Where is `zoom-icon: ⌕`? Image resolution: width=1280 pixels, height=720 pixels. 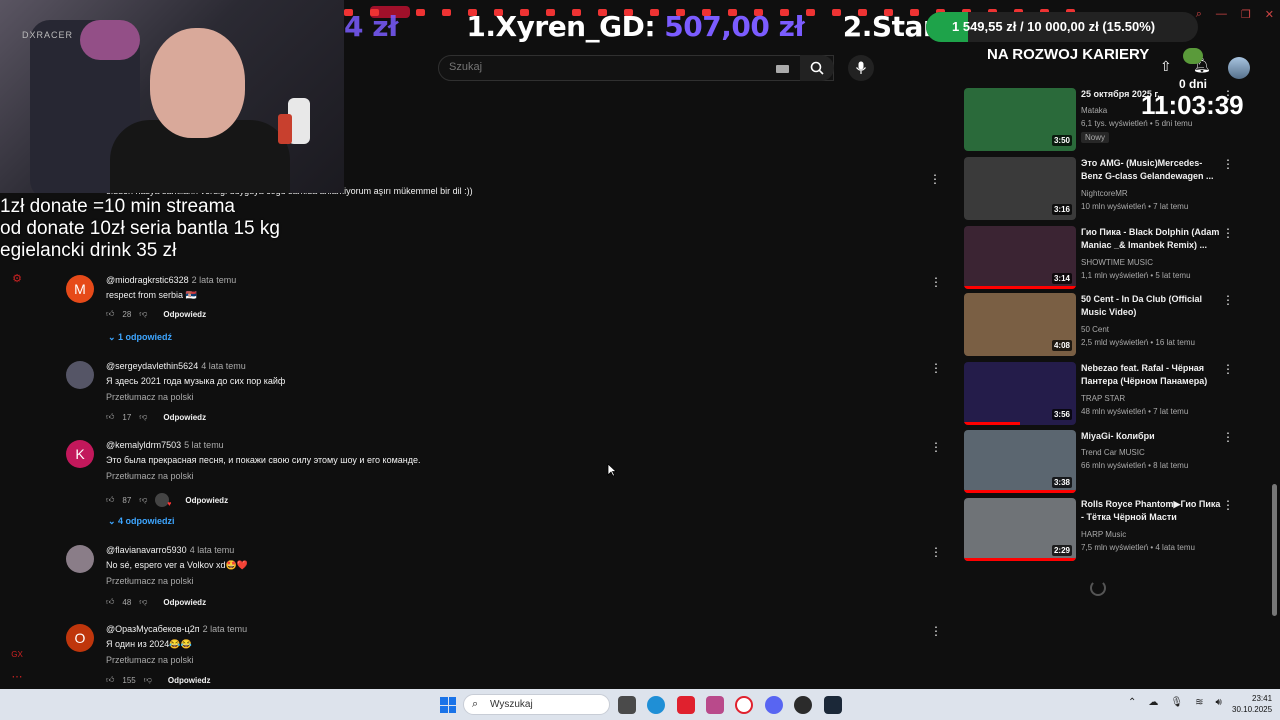
zoom-icon: ⌕ is located at coordinates (1199, 14).